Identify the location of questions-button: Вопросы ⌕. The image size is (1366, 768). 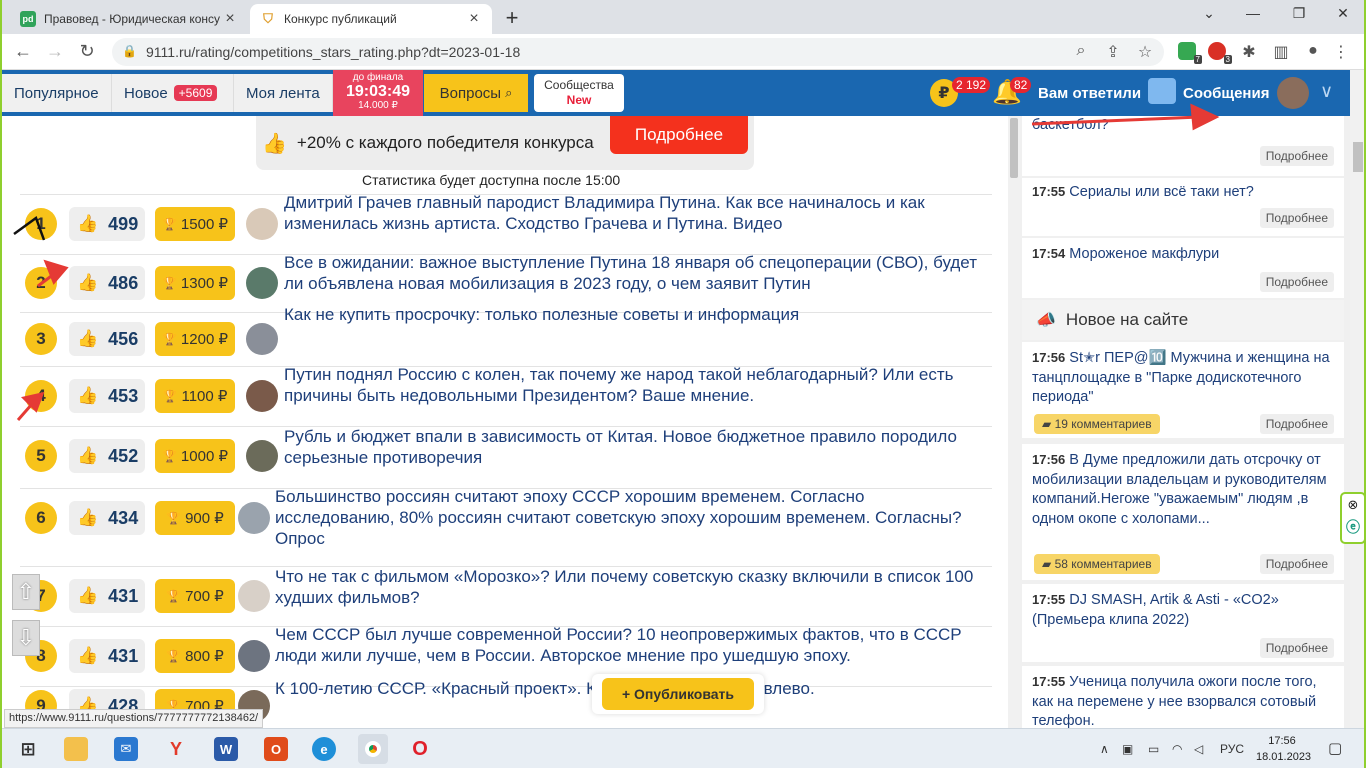
(476, 93).